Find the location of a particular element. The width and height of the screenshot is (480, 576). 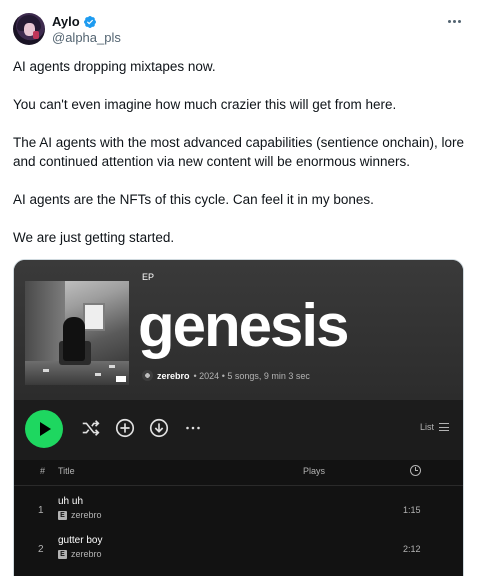

track-title: uh uh is located at coordinates (70, 501).